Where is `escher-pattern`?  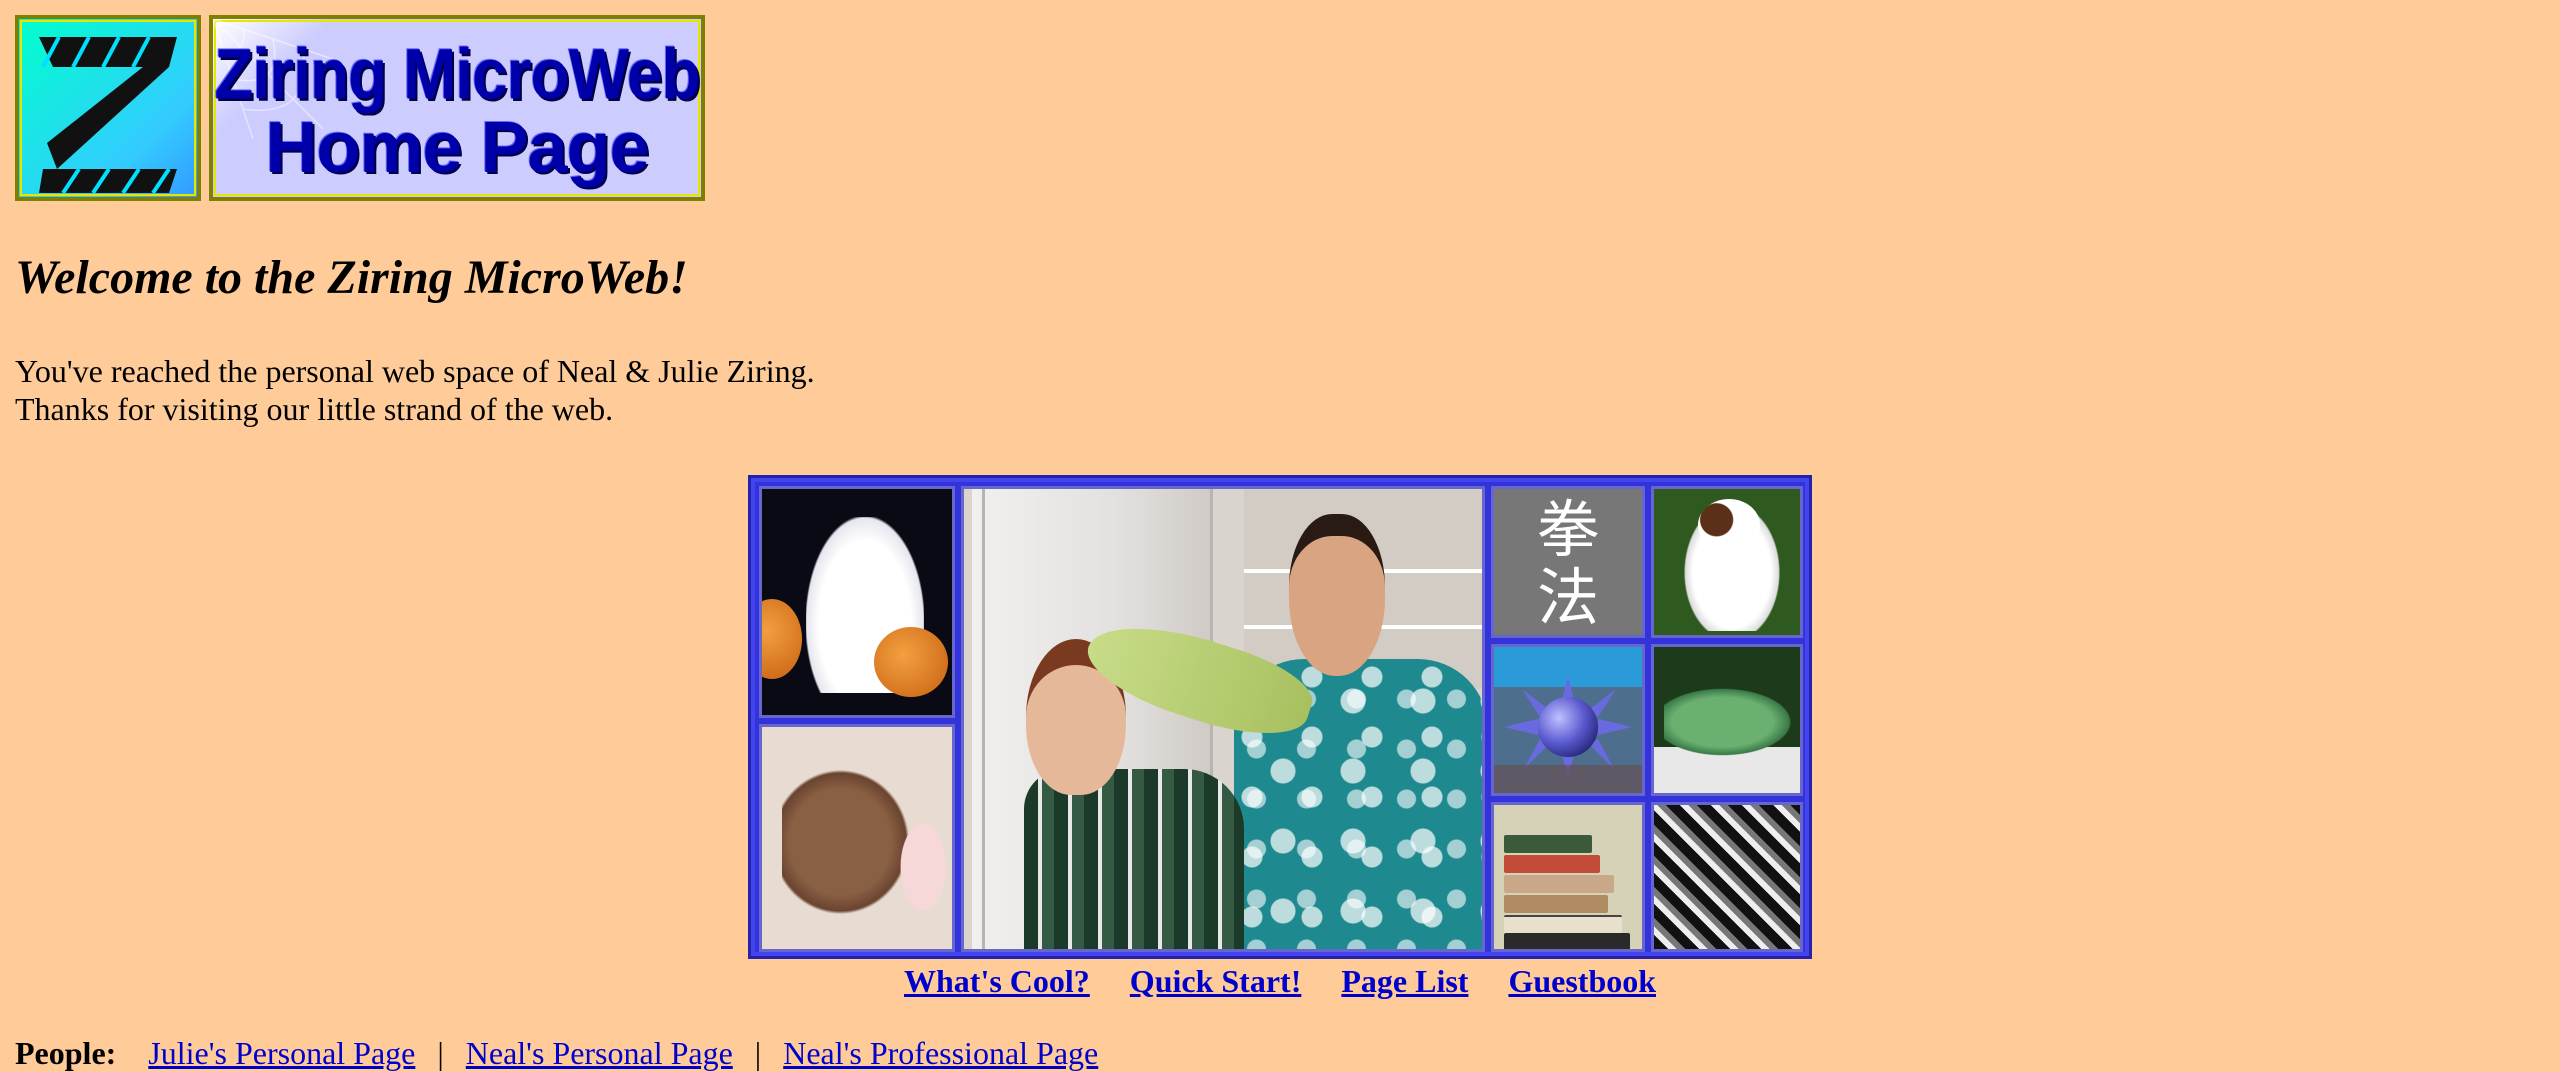
escher-pattern is located at coordinates (1727, 877).